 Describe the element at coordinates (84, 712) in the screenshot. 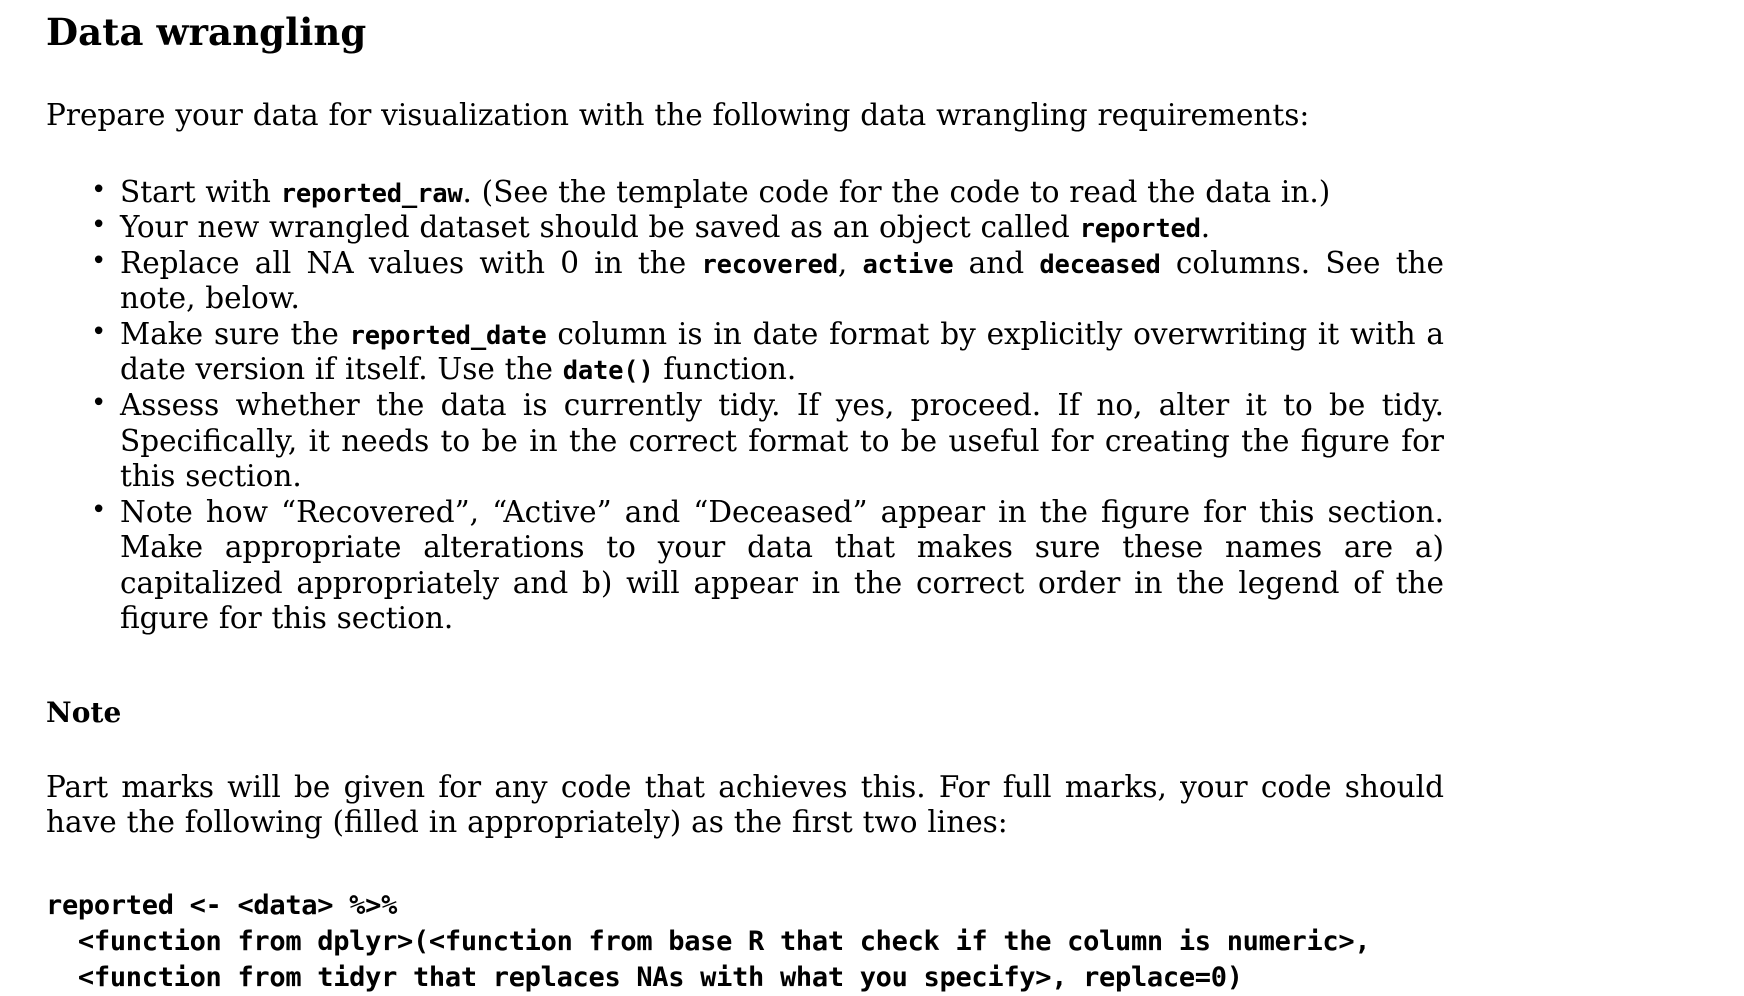

I see `note-heading: Note` at that location.